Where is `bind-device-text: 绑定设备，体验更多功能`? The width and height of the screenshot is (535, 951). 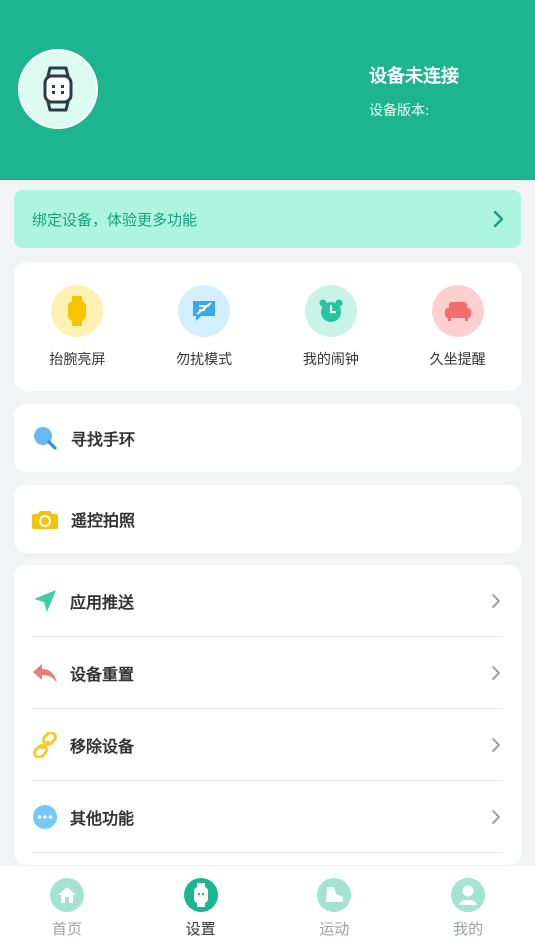 bind-device-text: 绑定设备，体验更多功能 is located at coordinates (115, 219).